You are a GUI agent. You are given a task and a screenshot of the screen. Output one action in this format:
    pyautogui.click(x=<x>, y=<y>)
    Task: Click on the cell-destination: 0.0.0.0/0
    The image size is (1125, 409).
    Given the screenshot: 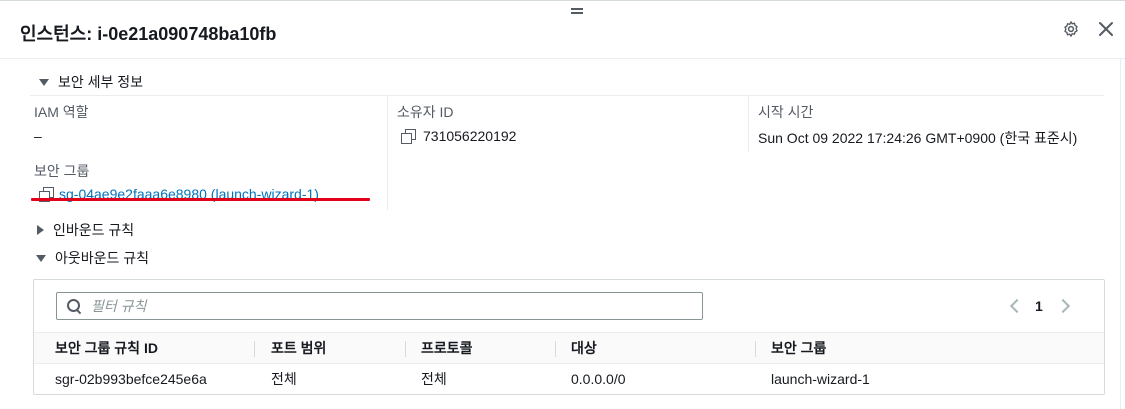 What is the action you would take?
    pyautogui.click(x=598, y=379)
    